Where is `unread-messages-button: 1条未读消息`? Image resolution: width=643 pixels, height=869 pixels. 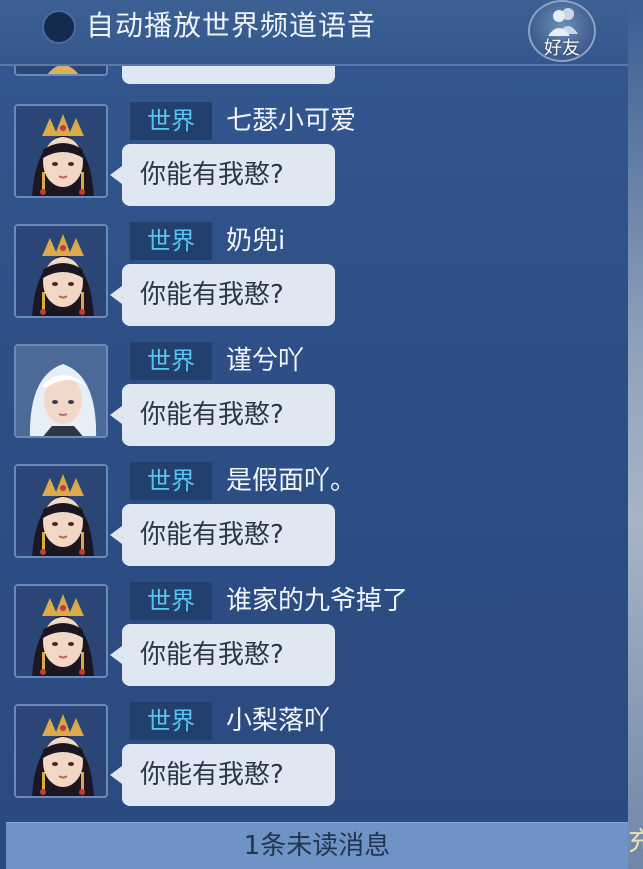 unread-messages-button: 1条未读消息 is located at coordinates (317, 845).